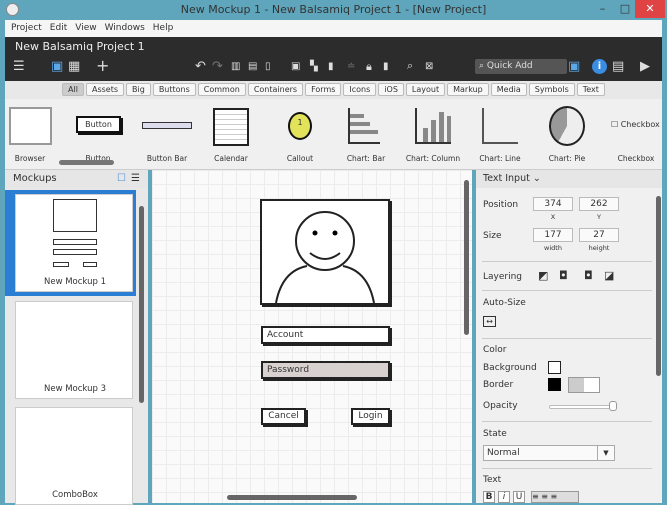  What do you see at coordinates (73, 89) in the screenshot?
I see `filter-all: All` at bounding box center [73, 89].